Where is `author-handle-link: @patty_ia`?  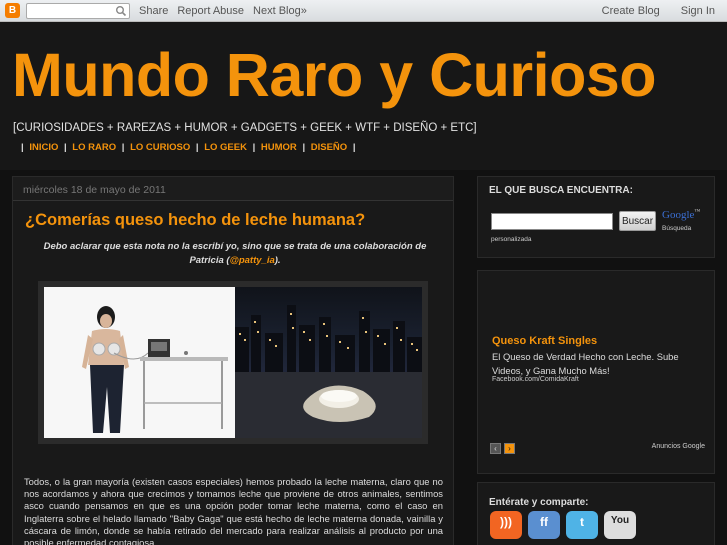 author-handle-link: @patty_ia is located at coordinates (252, 260).